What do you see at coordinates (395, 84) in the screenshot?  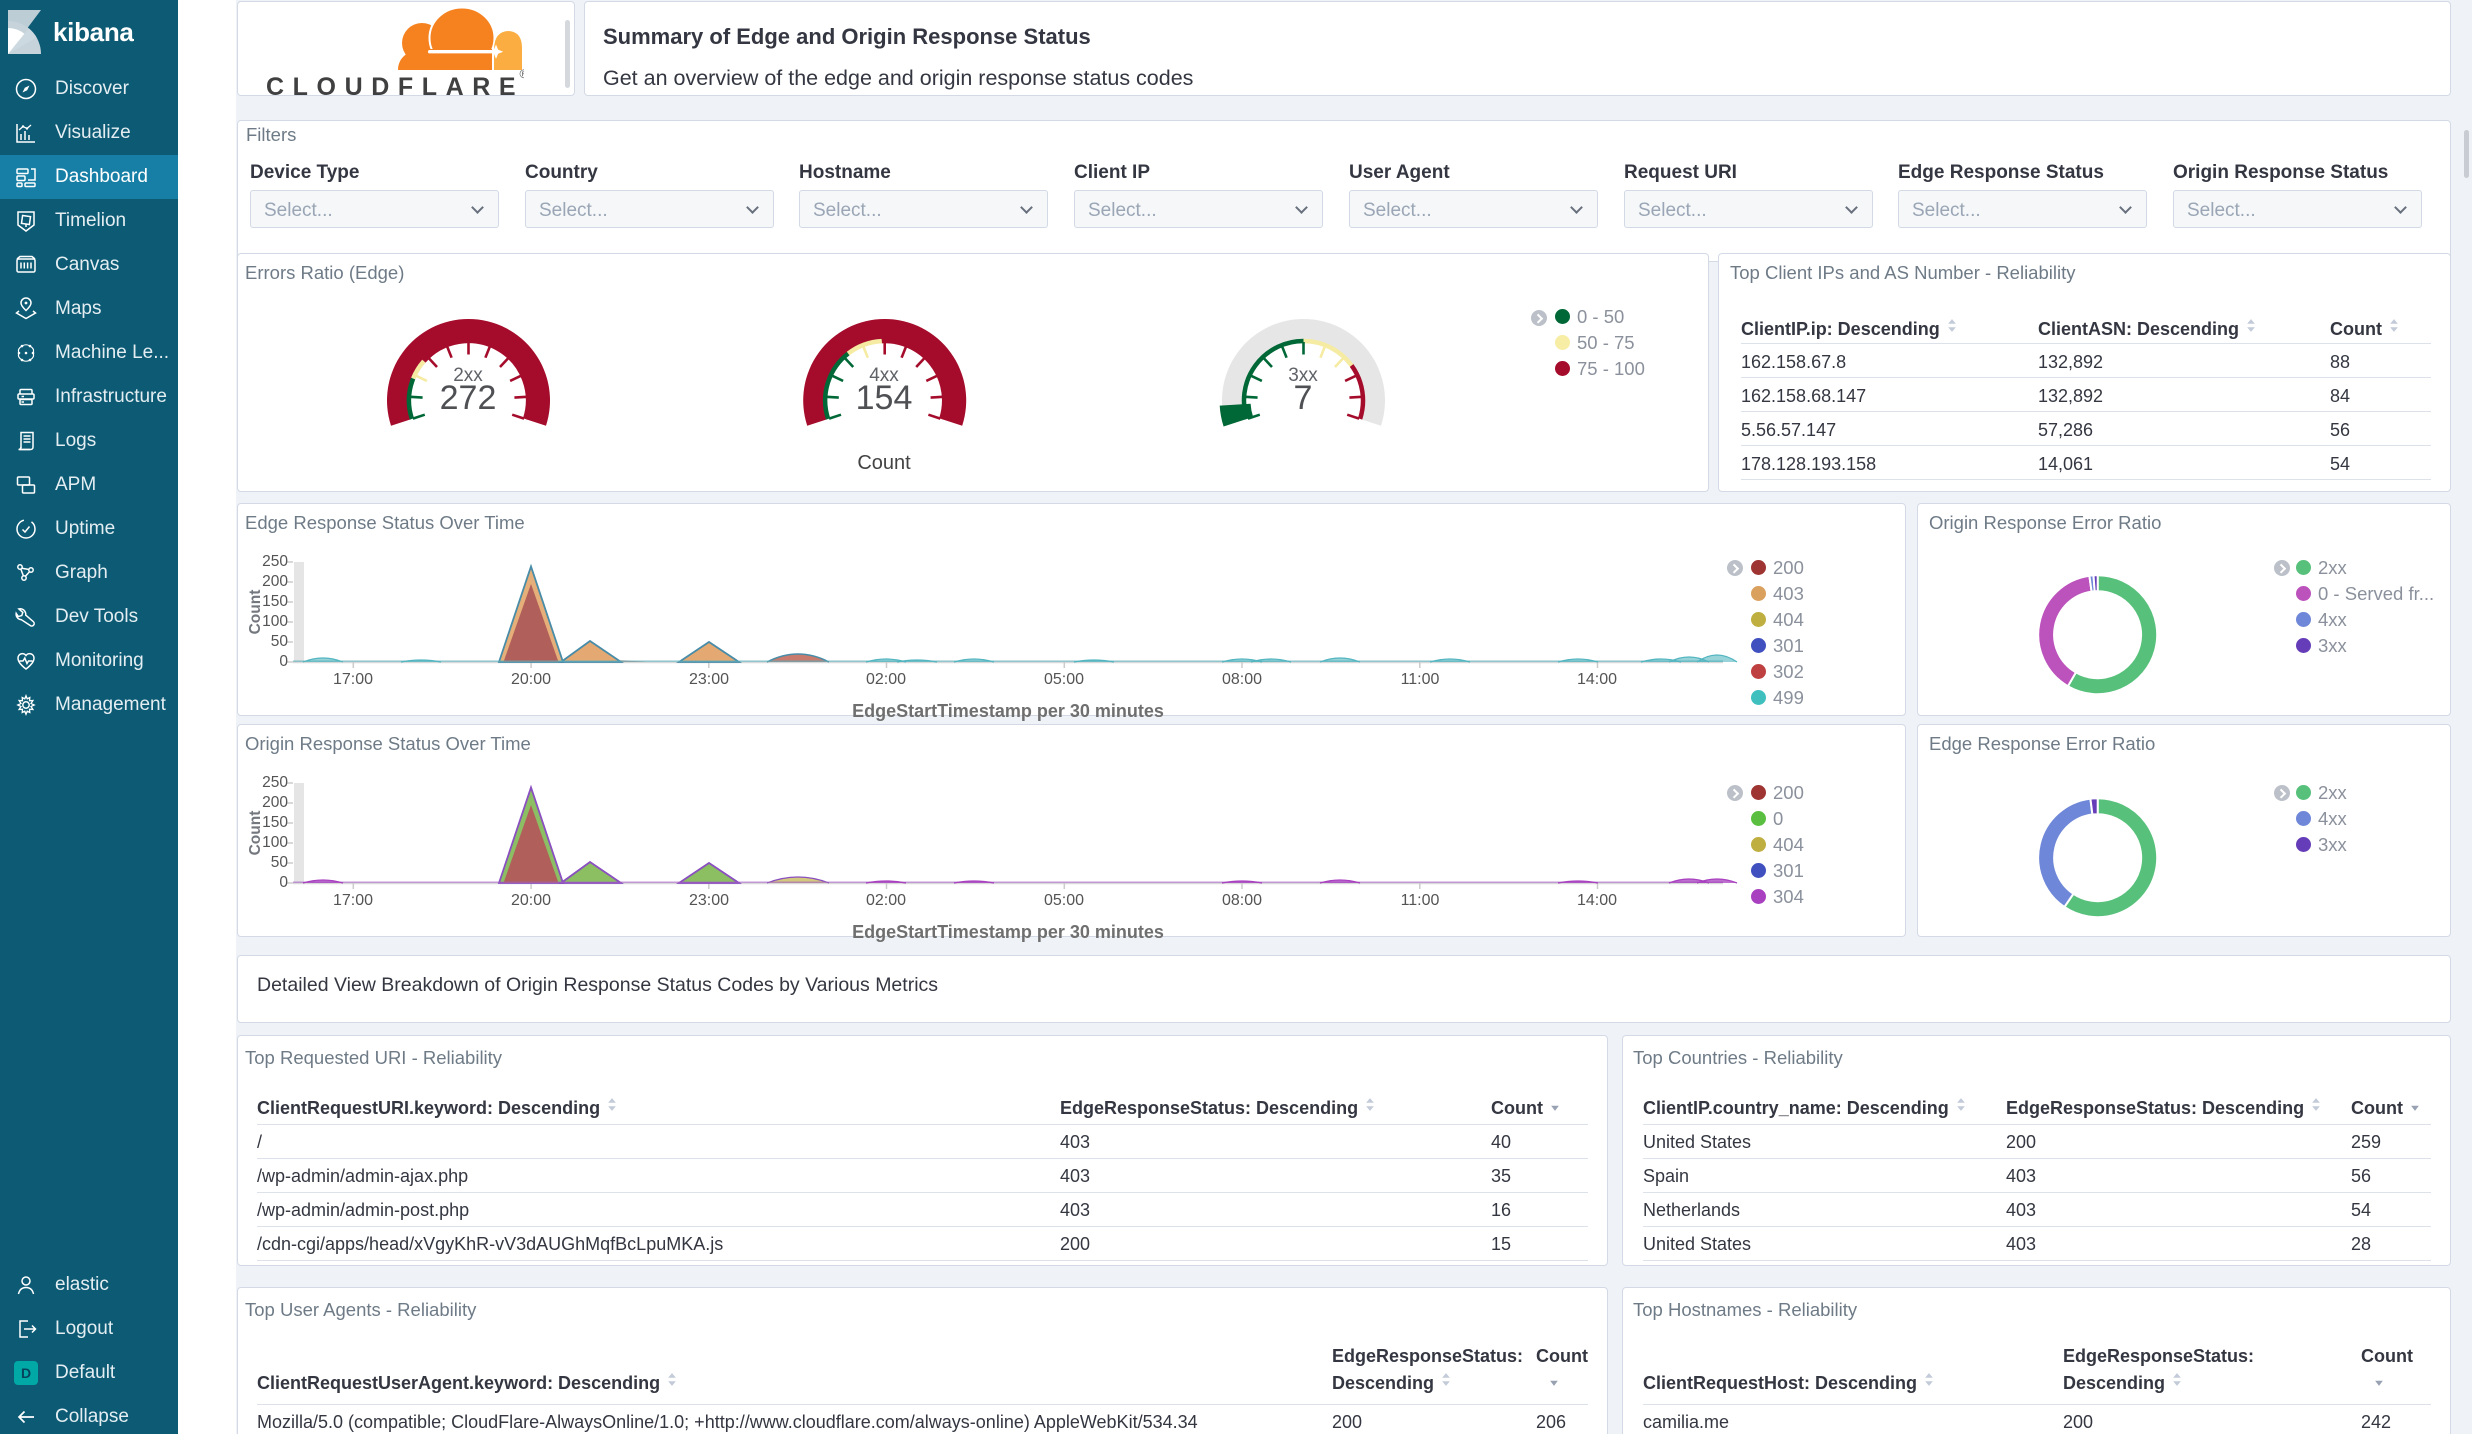 I see `svg-text: CLOUDFLARE` at bounding box center [395, 84].